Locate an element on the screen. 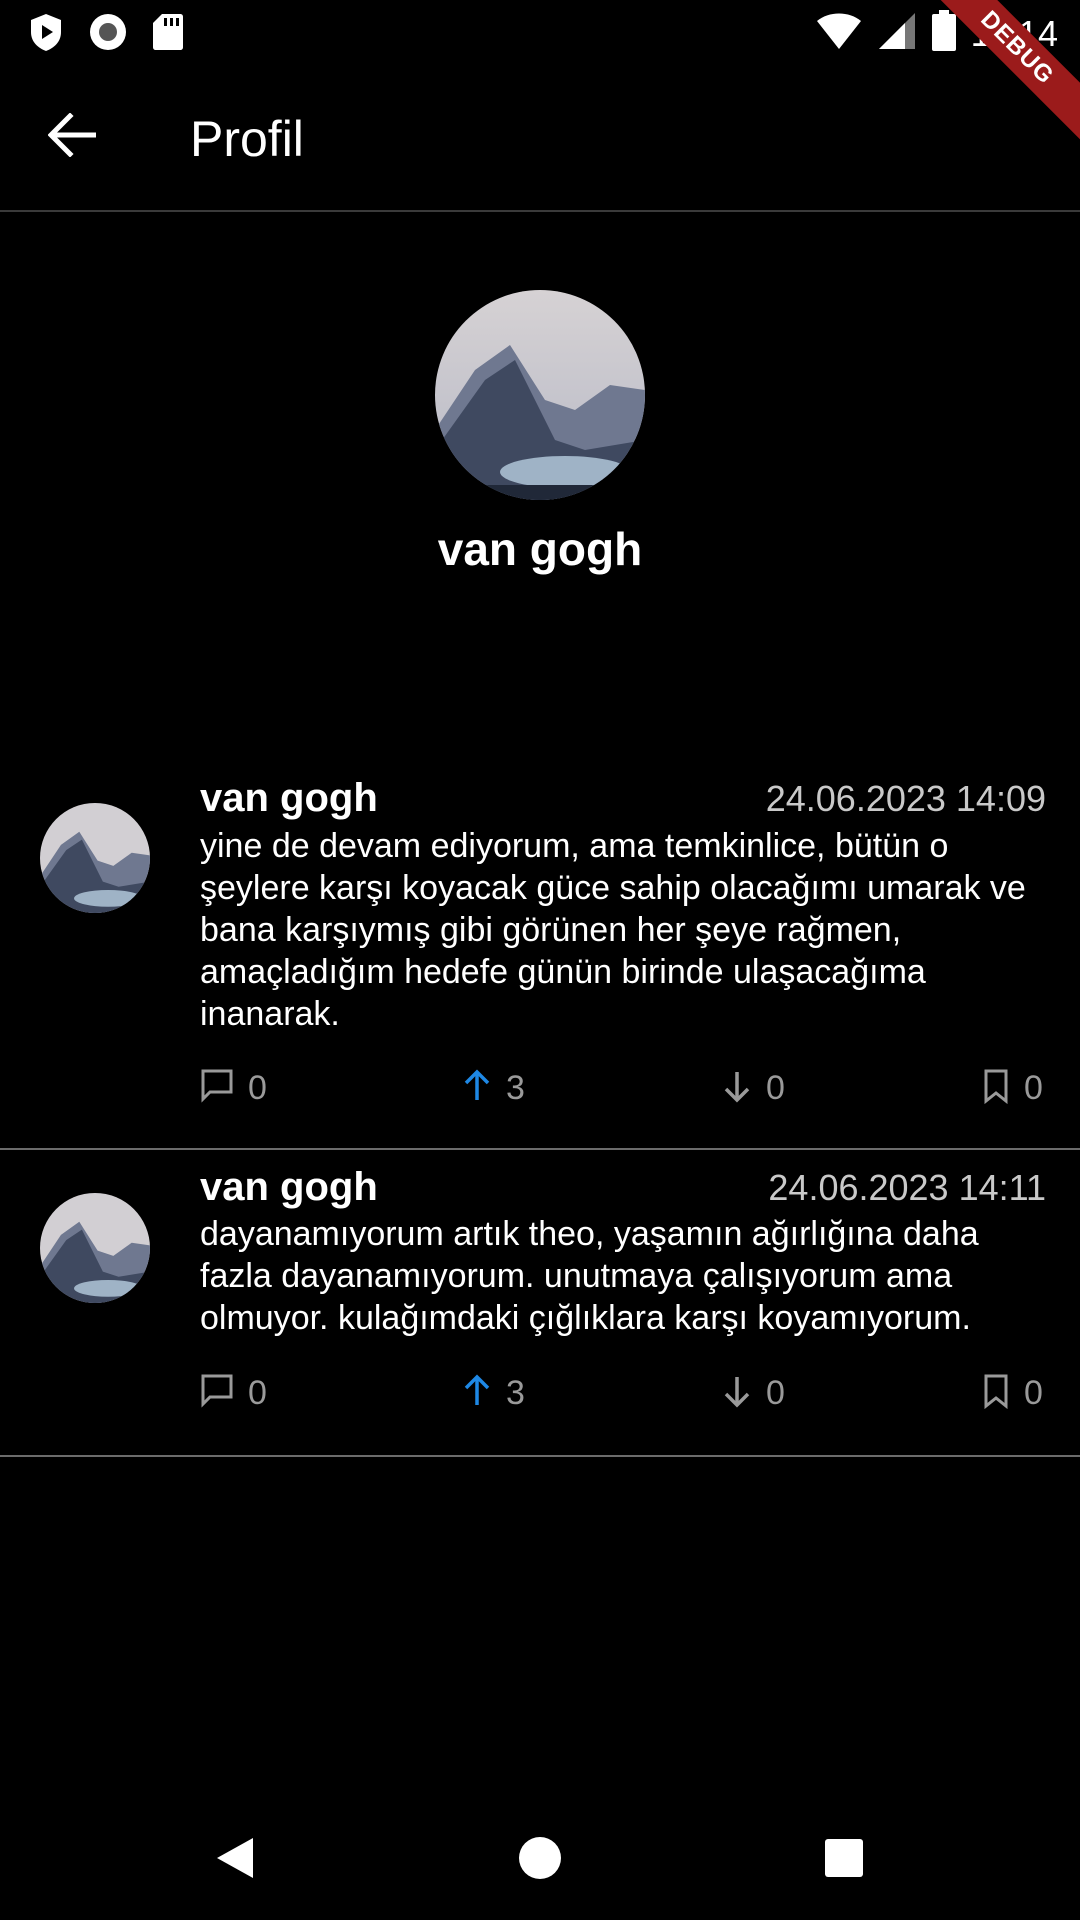 The image size is (1080, 1920). system-nav-bar is located at coordinates (540, 1860).